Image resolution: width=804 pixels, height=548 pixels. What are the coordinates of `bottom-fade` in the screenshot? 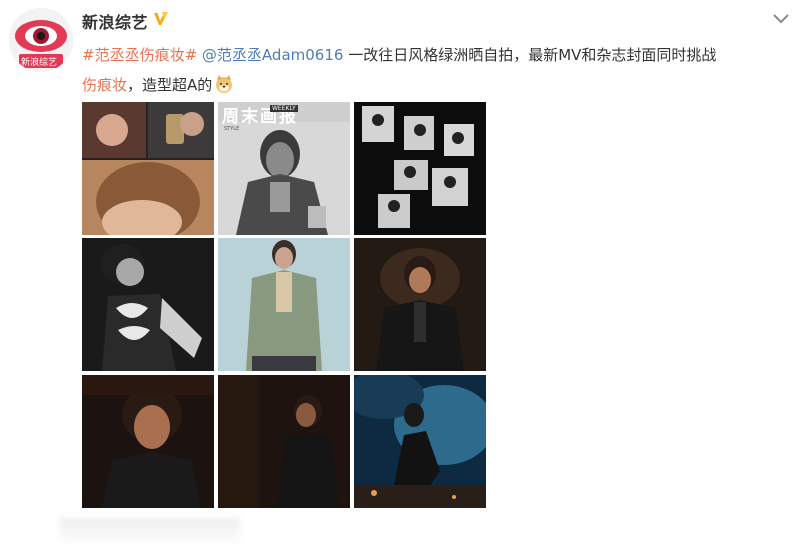 It's located at (150, 532).